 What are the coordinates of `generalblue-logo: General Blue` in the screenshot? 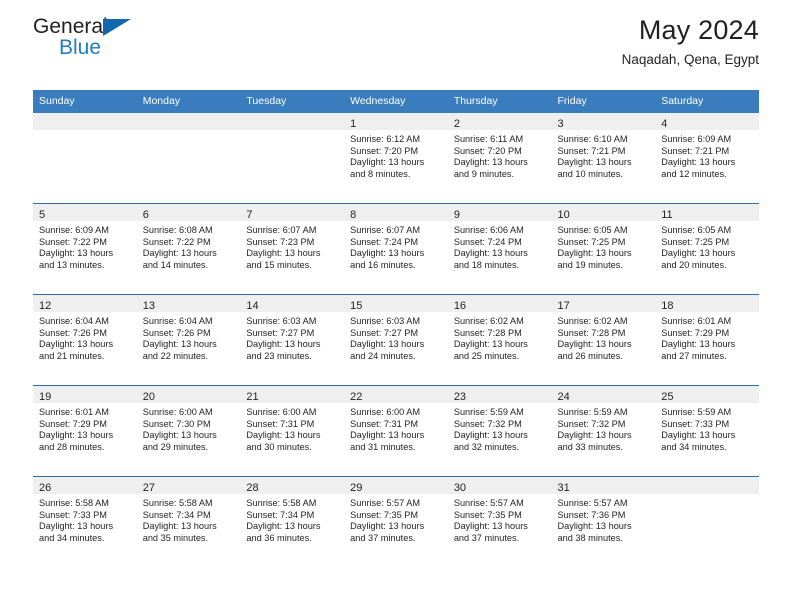 It's located at (92, 37).